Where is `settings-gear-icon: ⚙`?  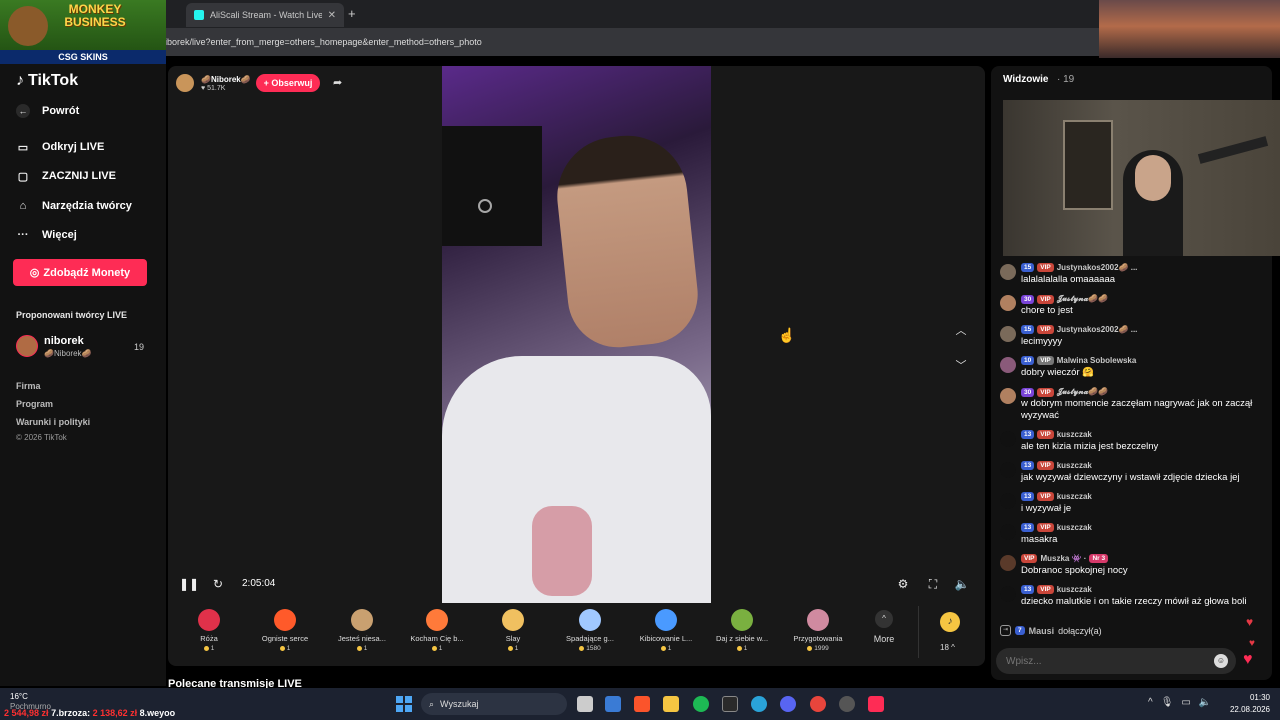 settings-gear-icon: ⚙ is located at coordinates (903, 584).